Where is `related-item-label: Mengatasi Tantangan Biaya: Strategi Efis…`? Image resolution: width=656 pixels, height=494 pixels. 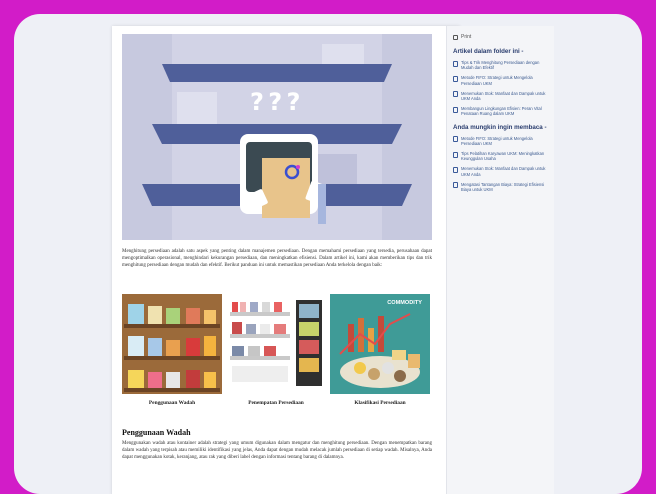
related-item-label: Mengatasi Tantangan Biaya: Strategi Efis… is located at coordinates (503, 187).